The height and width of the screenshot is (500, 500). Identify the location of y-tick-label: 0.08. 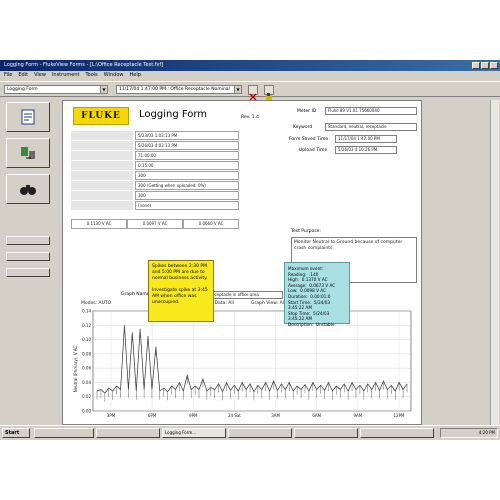
(86, 353).